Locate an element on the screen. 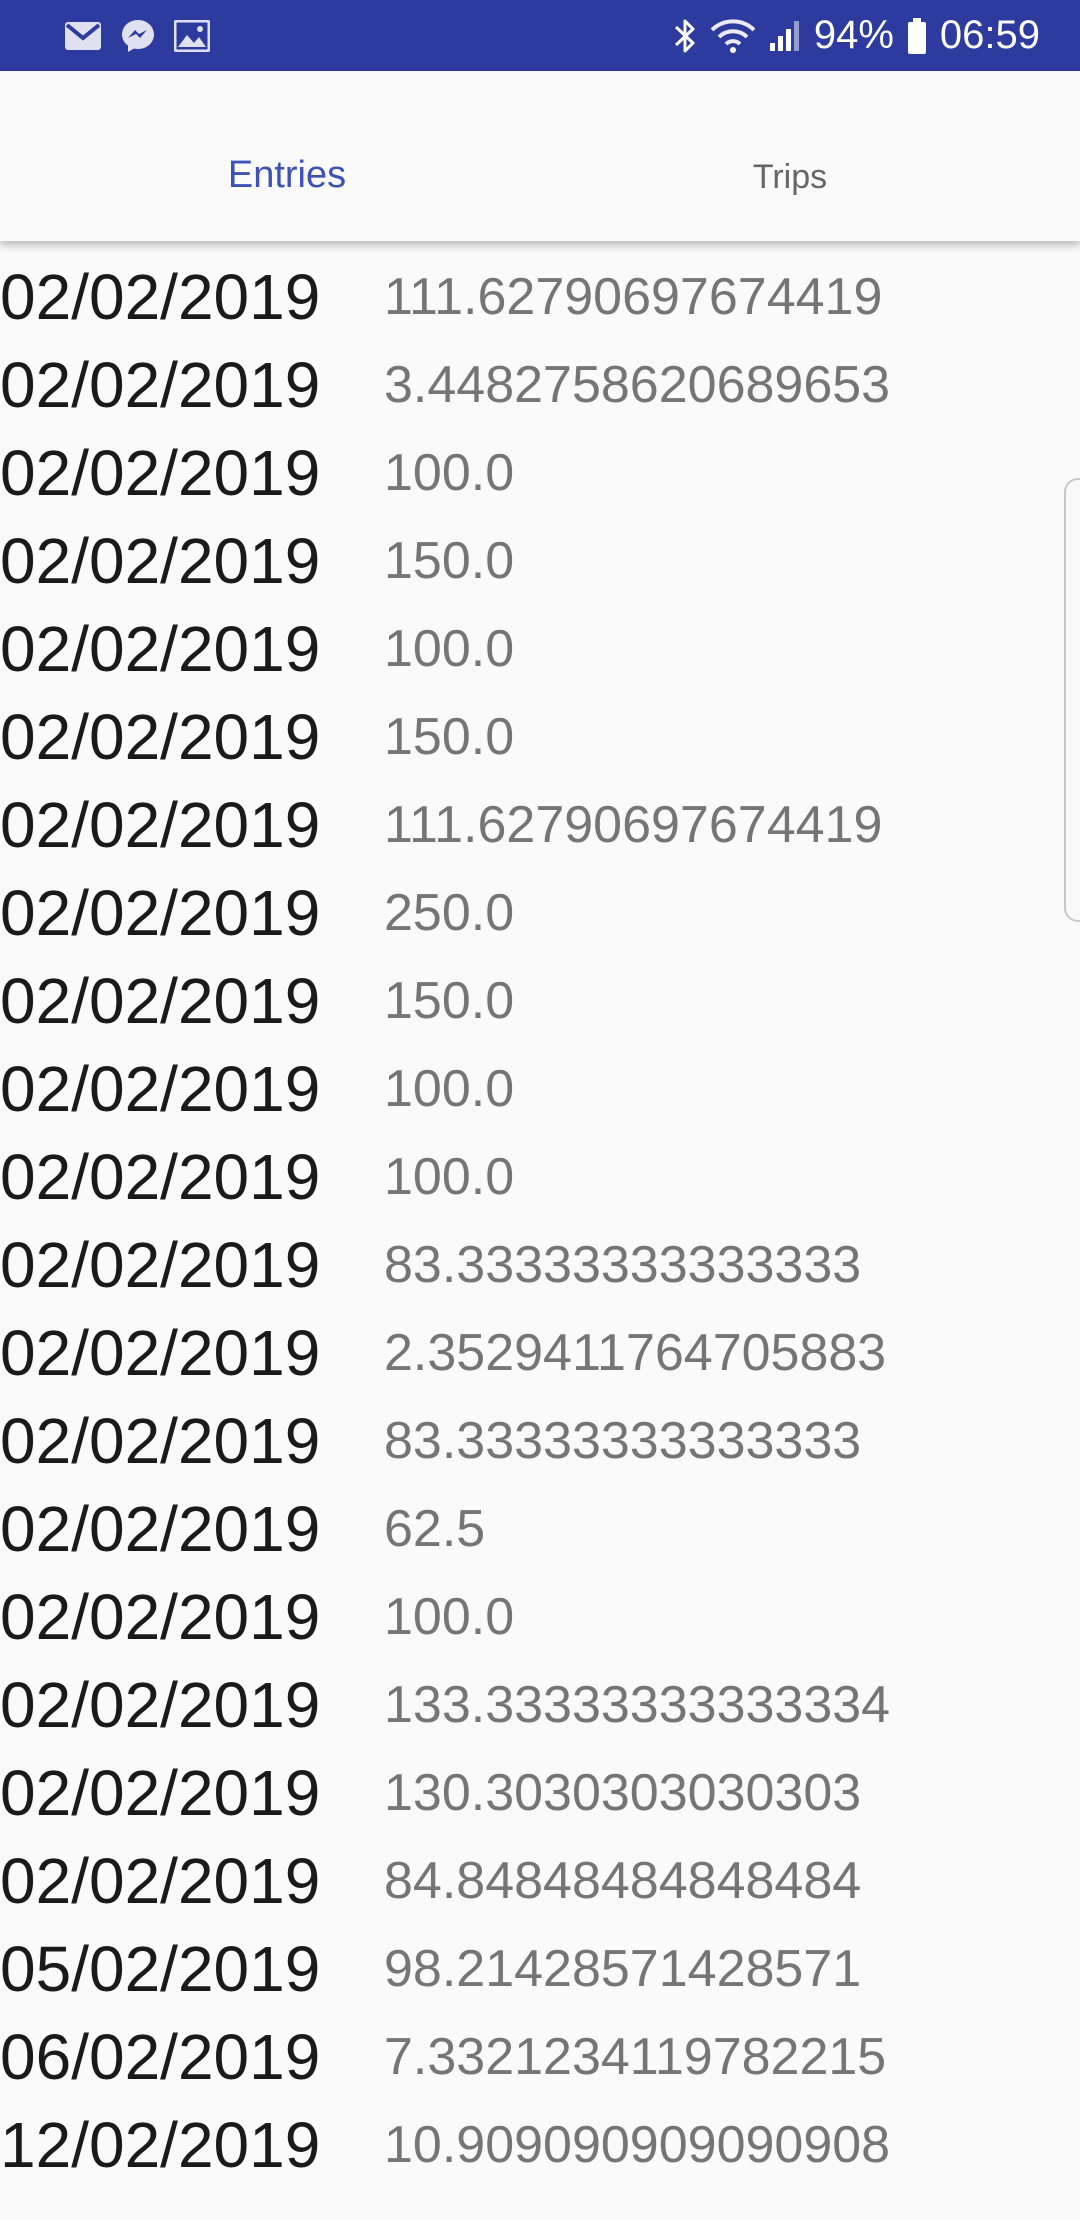 This screenshot has width=1080, height=2220. gmail-icon is located at coordinates (83, 36).